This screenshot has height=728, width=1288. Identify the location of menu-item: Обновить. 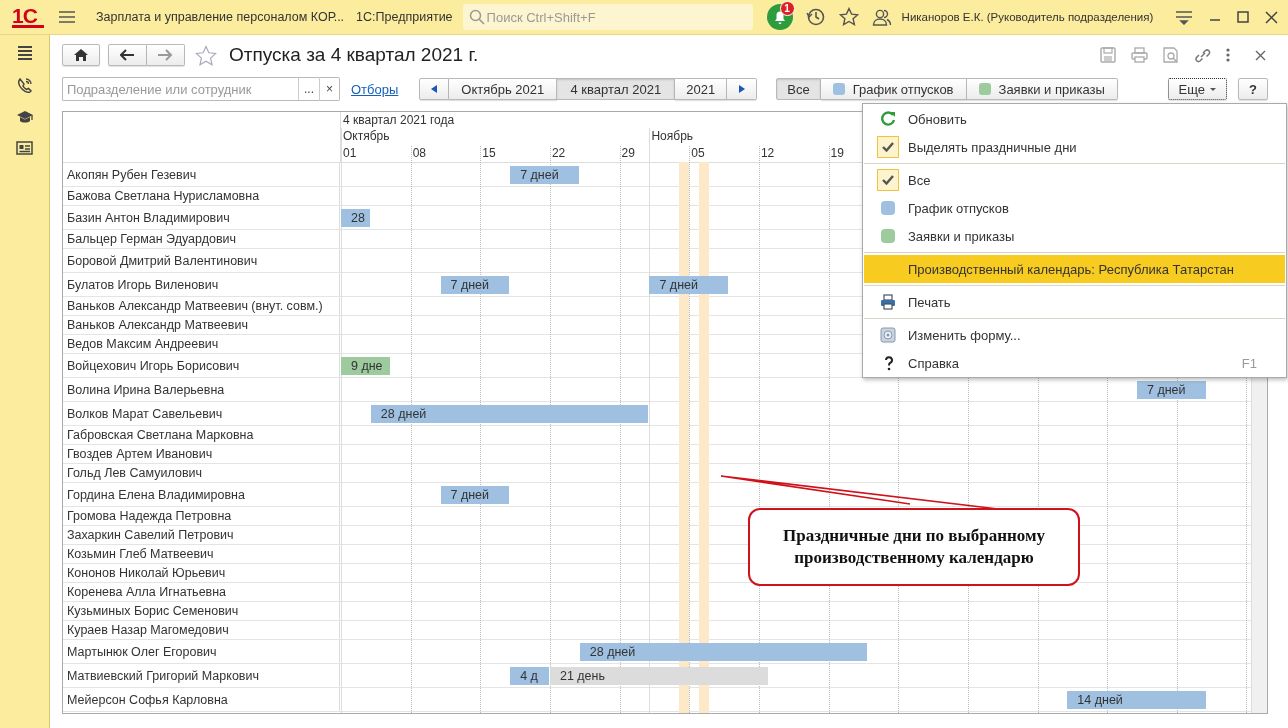
(1074, 119).